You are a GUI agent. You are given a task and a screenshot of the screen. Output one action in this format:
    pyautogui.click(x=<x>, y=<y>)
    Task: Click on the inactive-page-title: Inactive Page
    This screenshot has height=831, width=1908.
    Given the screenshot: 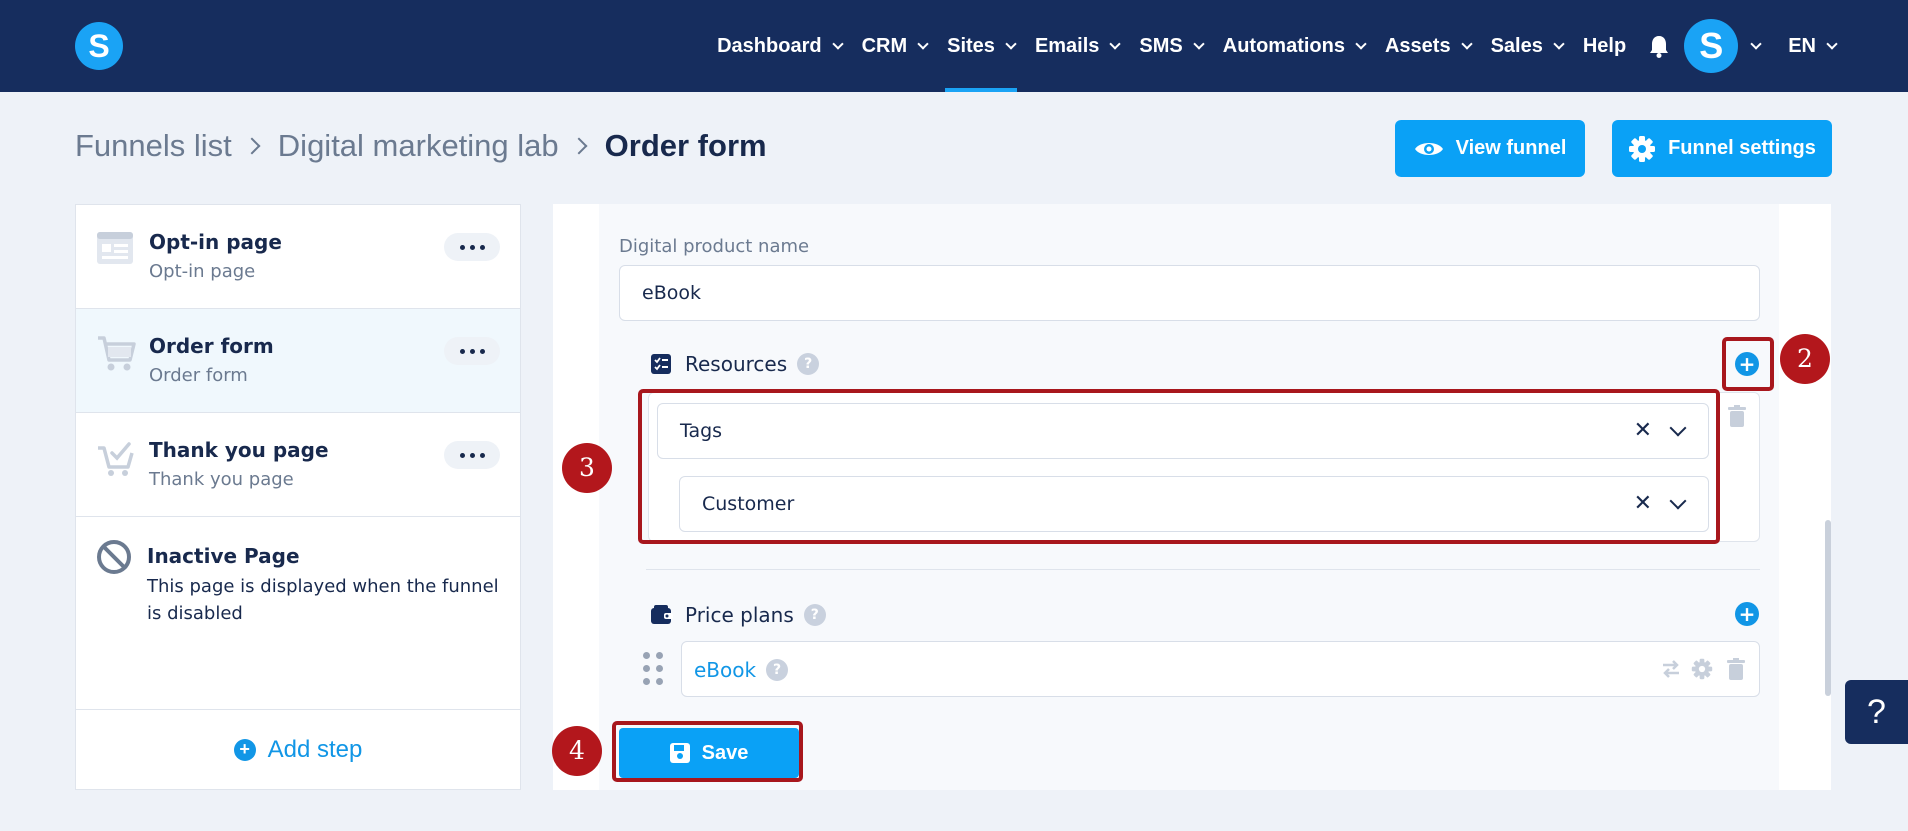 What is the action you would take?
    pyautogui.click(x=223, y=556)
    